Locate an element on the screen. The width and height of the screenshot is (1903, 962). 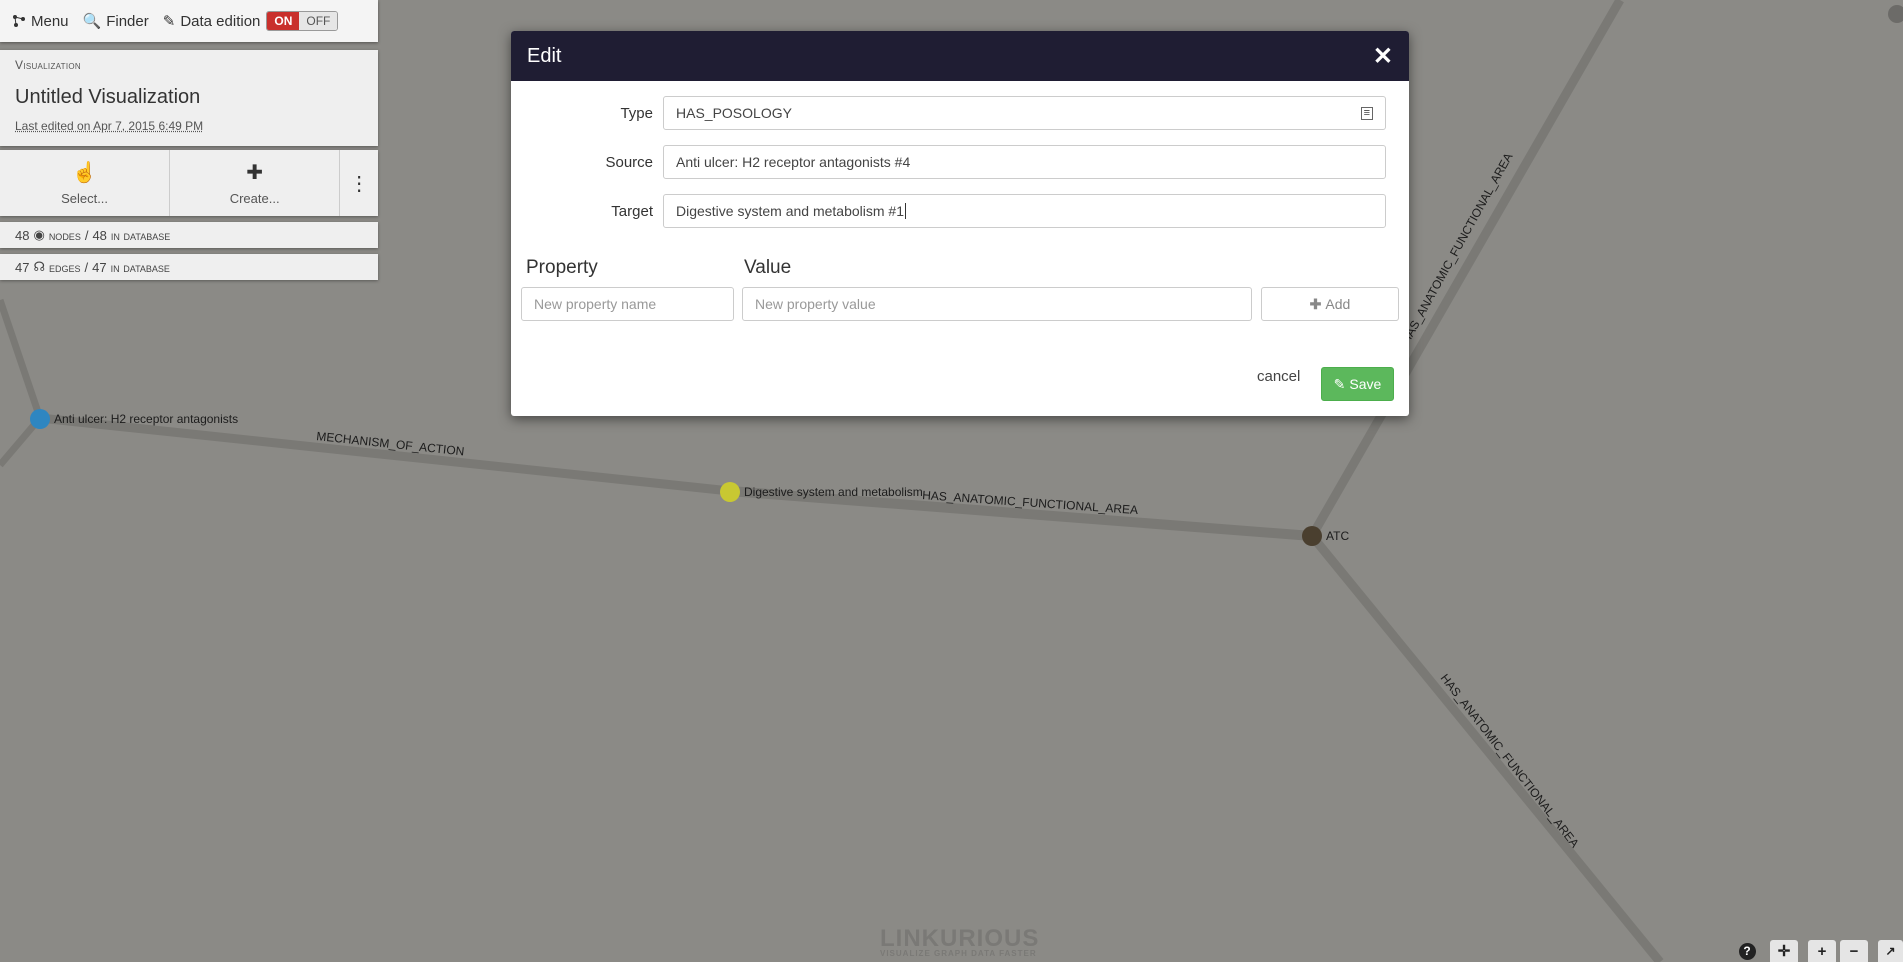
data-edition-button: ✎ Data edition is located at coordinates (211, 21).